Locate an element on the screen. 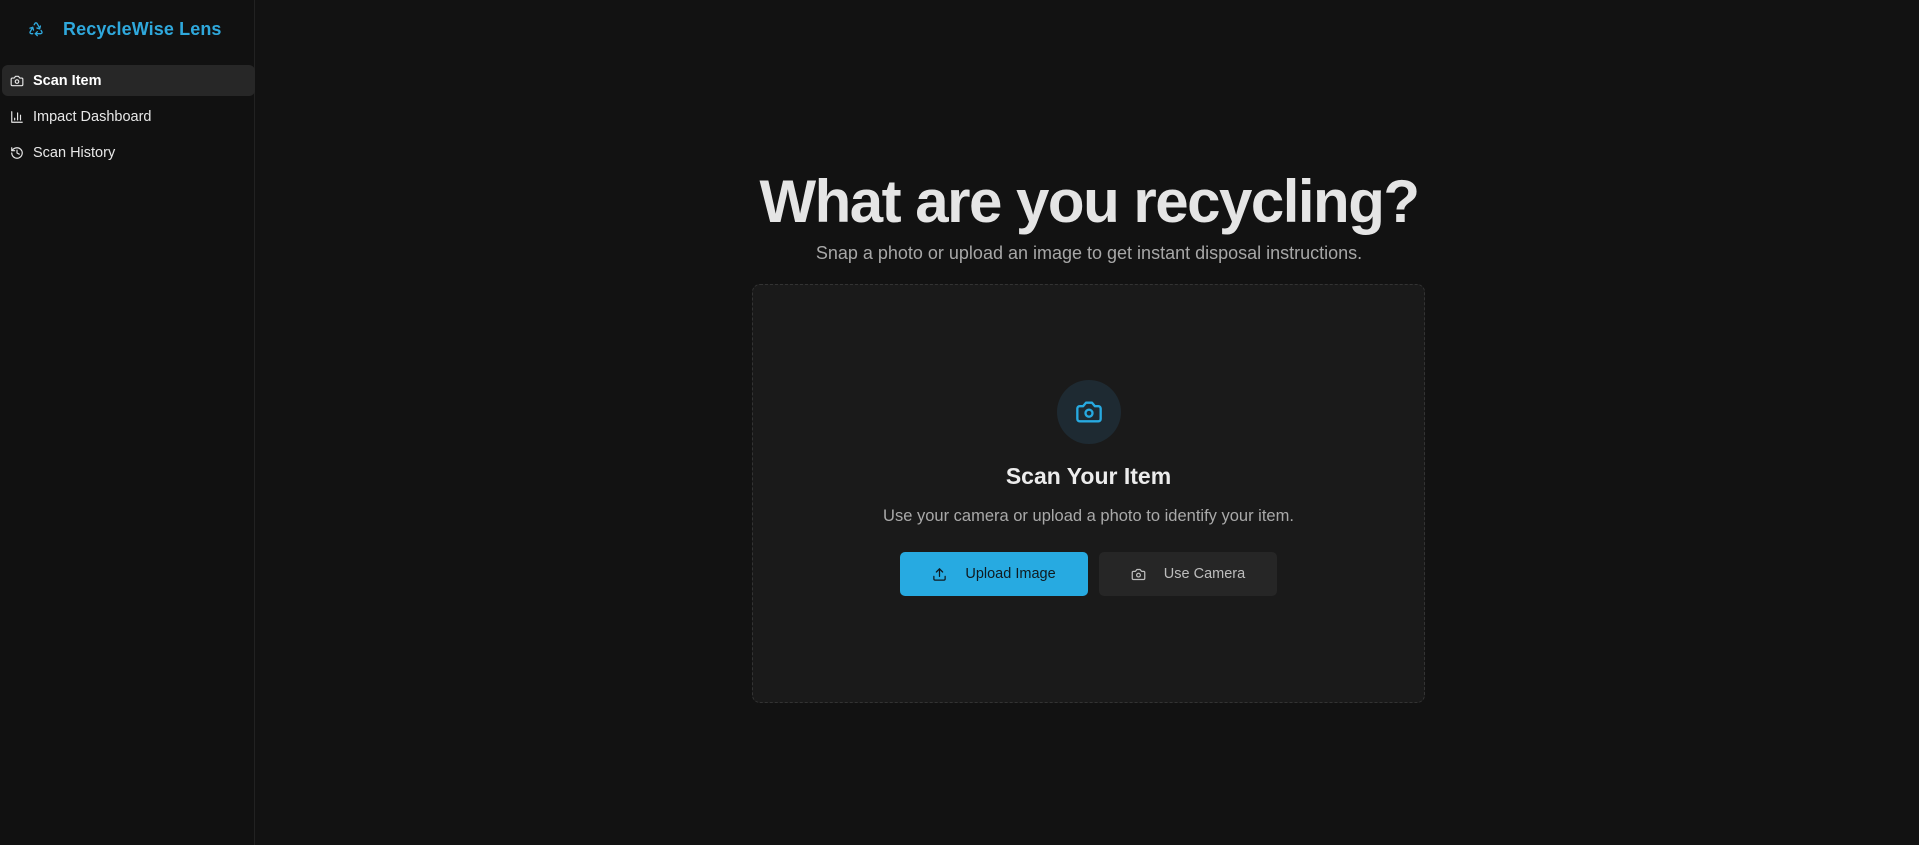 The image size is (1919, 845). sidebar-nav: Scan Item Impact Dashboard Scan History is located at coordinates (127, 116).